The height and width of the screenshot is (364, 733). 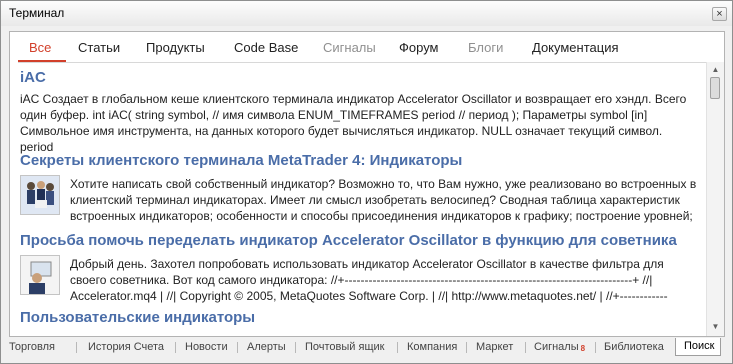 I want to click on title-bar: Терминал ×, so click(x=366, y=13).